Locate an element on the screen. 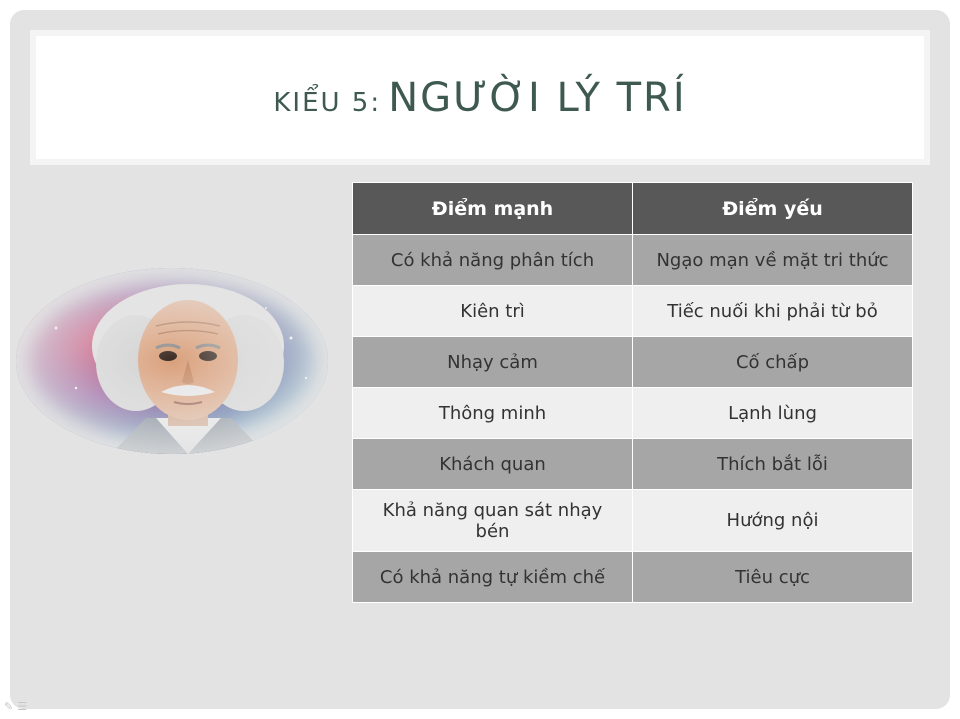 The height and width of the screenshot is (719, 960). title-prefix: Kiểu 5: is located at coordinates (327, 102).